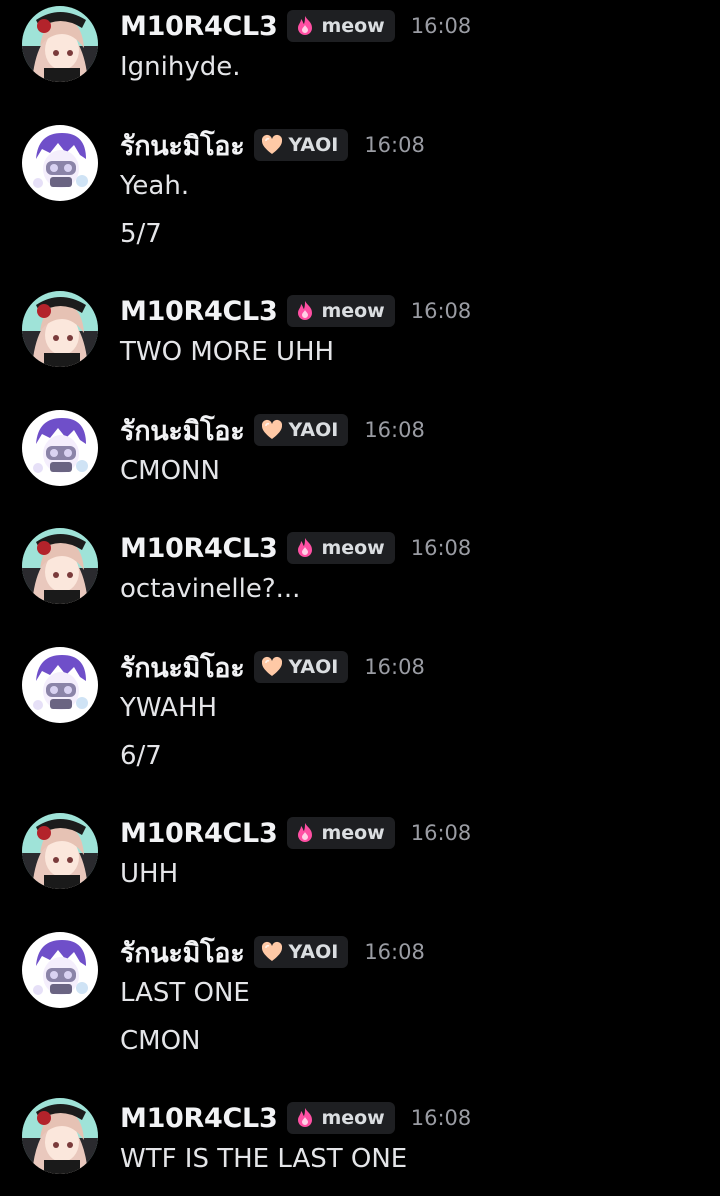 This screenshot has width=720, height=1196. What do you see at coordinates (141, 234) in the screenshot?
I see `message-text: 5/7` at bounding box center [141, 234].